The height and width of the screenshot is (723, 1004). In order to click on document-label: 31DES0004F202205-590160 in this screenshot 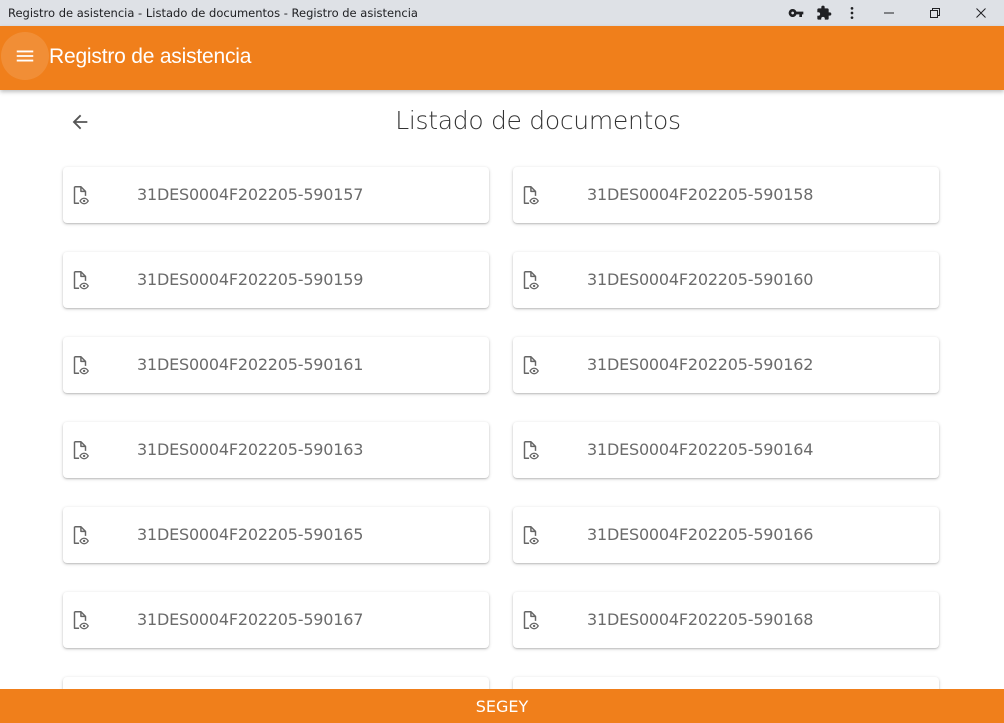, I will do `click(700, 279)`.